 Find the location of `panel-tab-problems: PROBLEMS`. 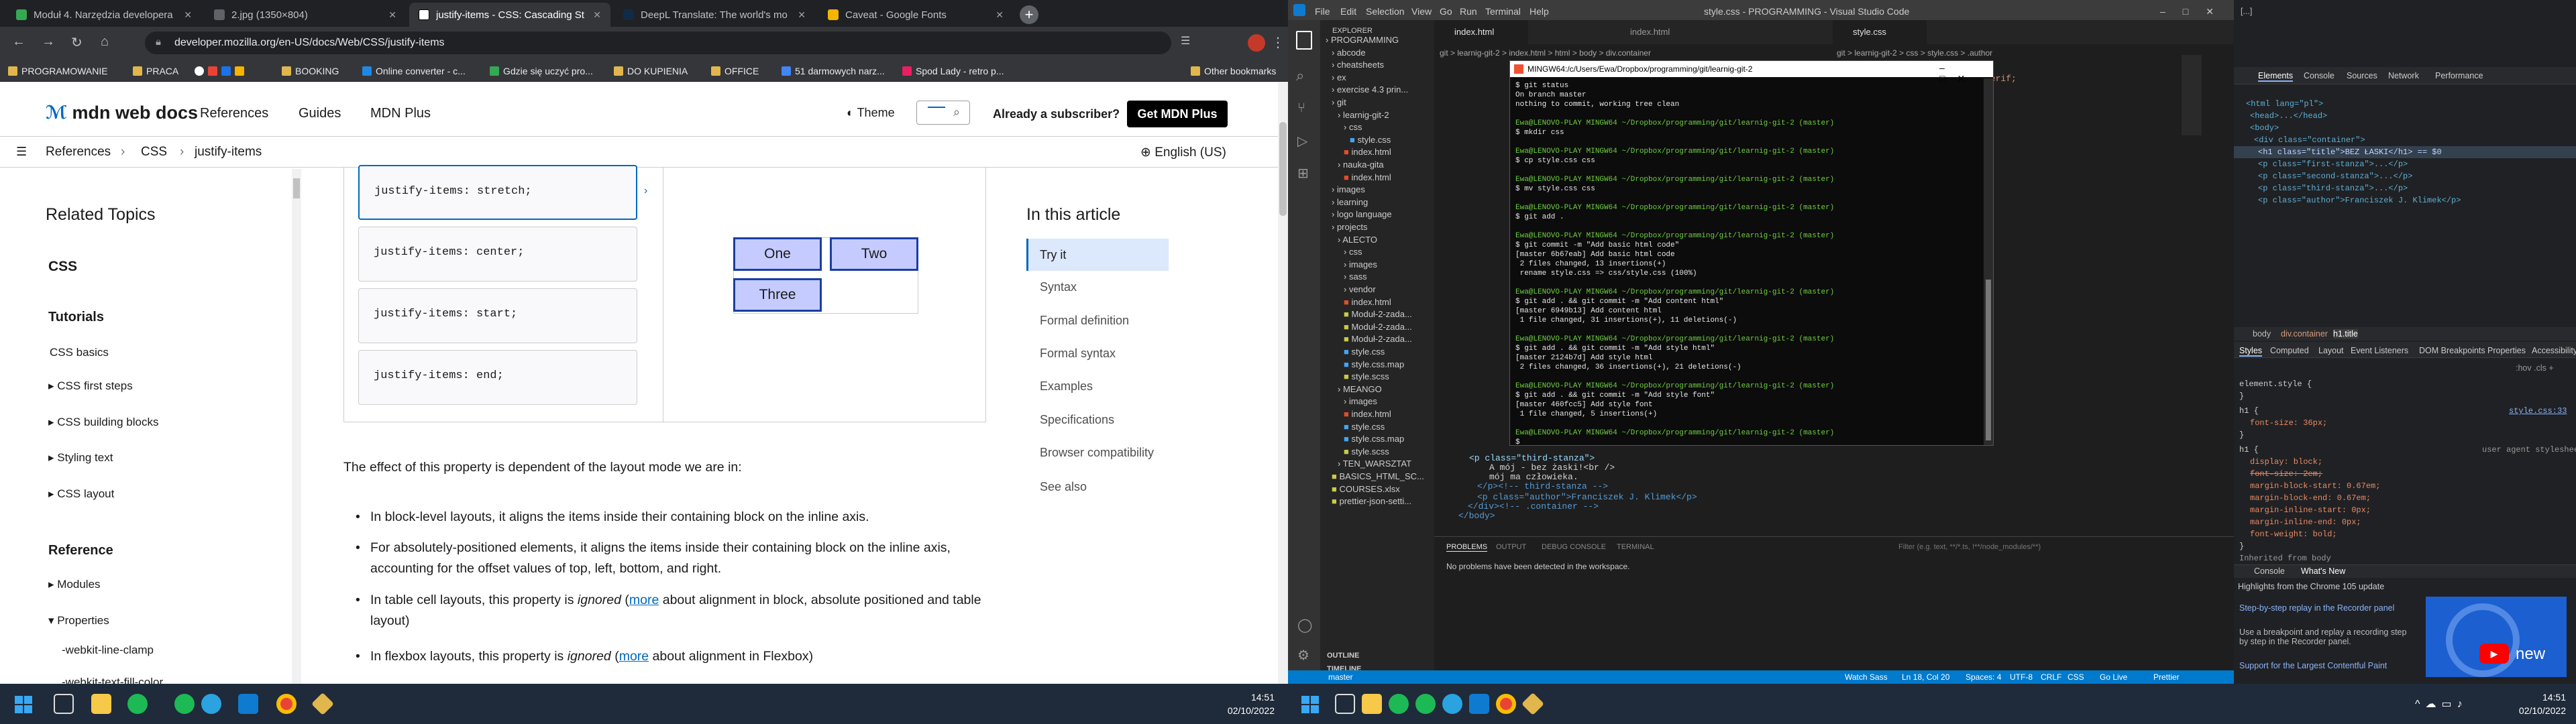

panel-tab-problems: PROBLEMS is located at coordinates (1467, 547).